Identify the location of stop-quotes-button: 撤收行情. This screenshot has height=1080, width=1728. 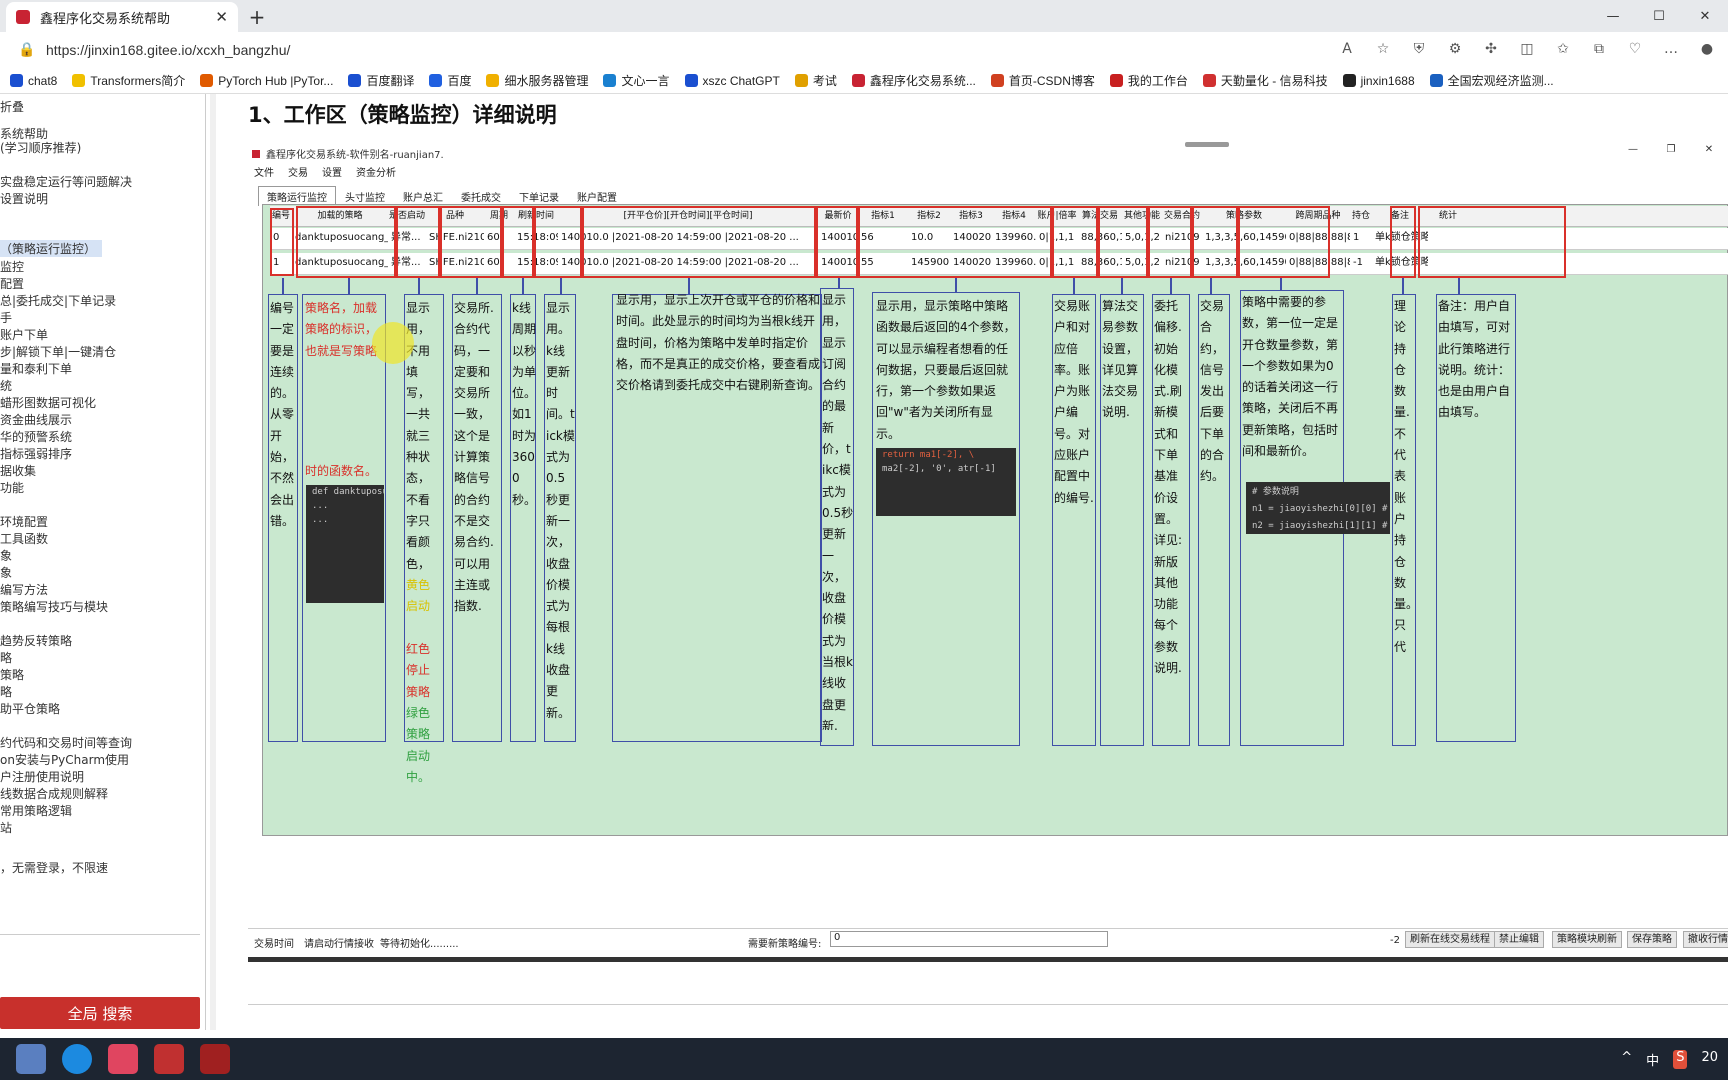
(1705, 939).